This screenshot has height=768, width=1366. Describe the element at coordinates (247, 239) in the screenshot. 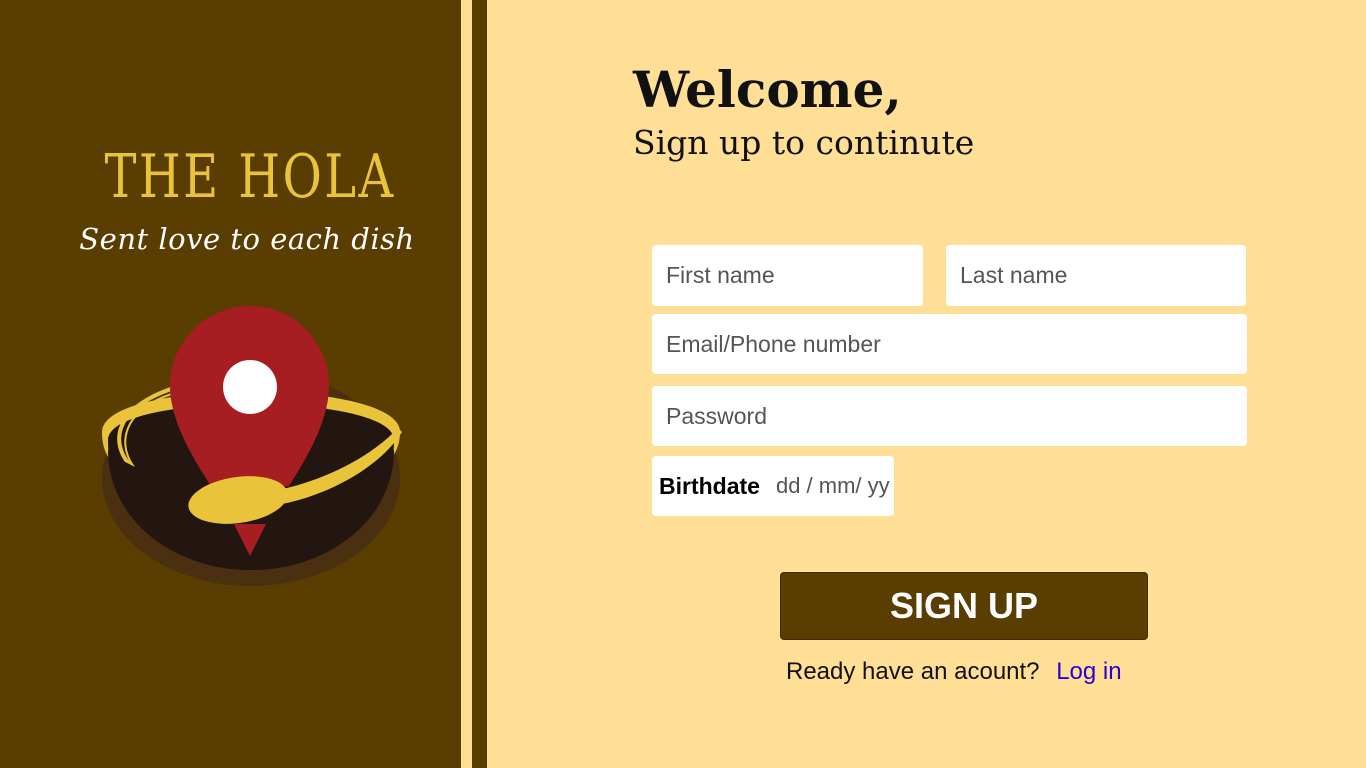

I see `brand-tagline: Sent love to each dish` at that location.